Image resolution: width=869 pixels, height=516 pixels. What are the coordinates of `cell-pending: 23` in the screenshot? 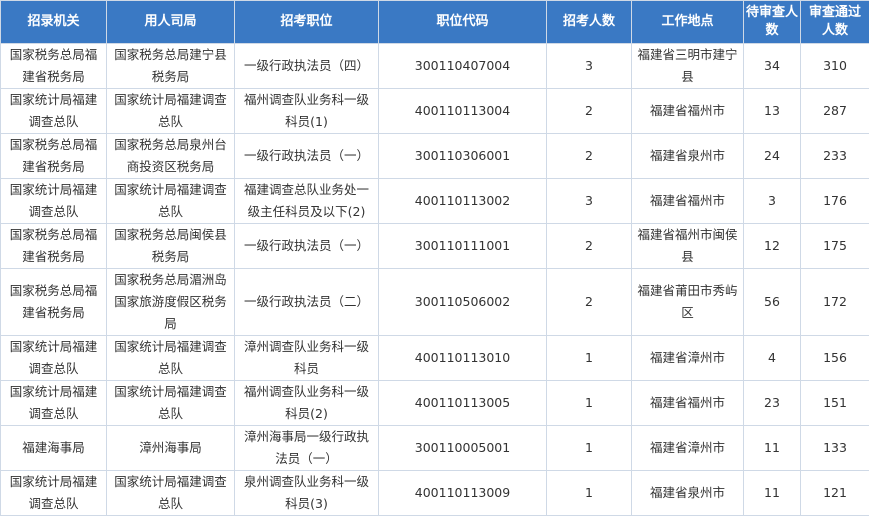 It's located at (772, 403).